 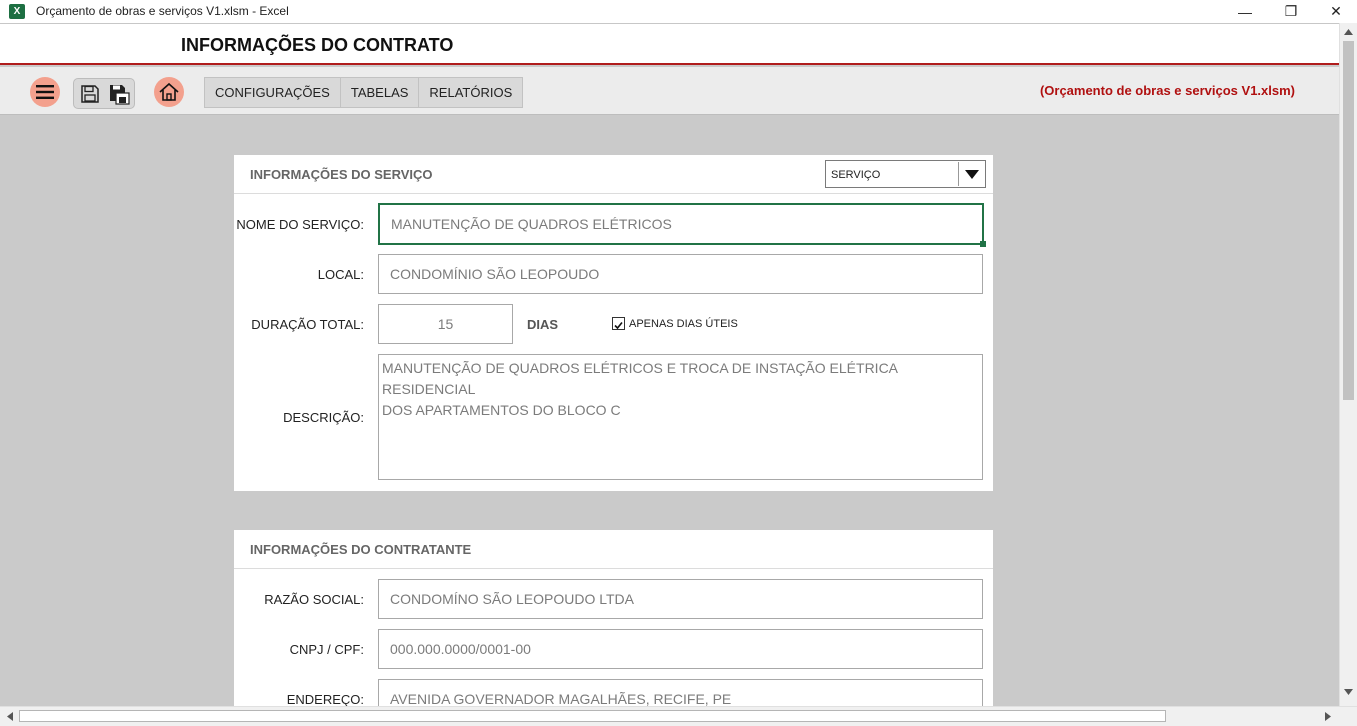 I want to click on checkmark-icon, so click(x=618, y=325).